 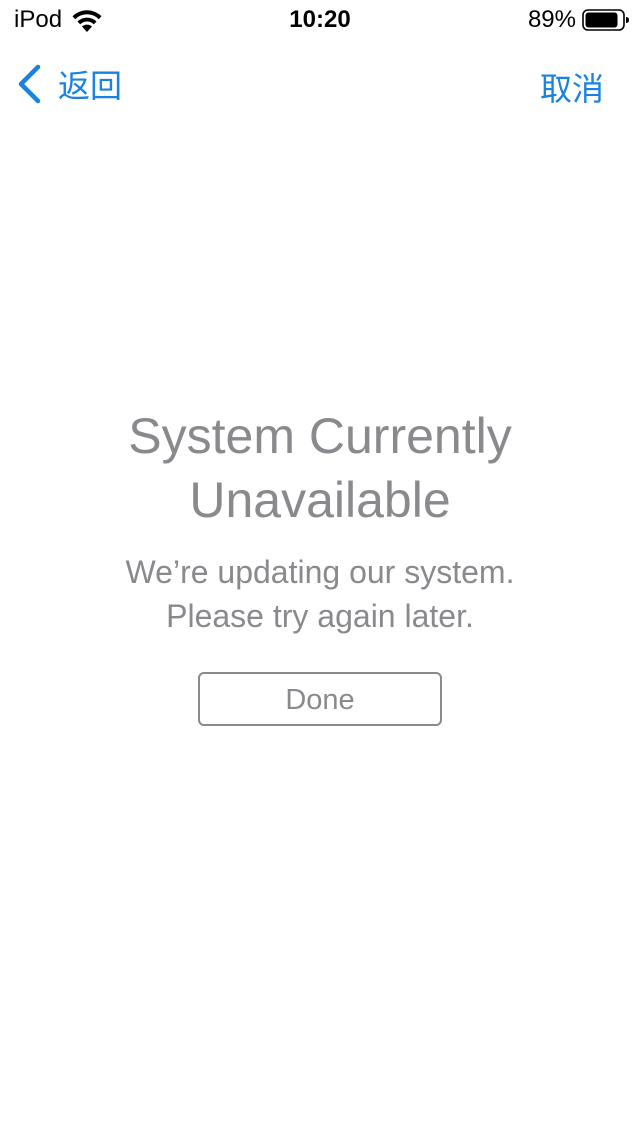 What do you see at coordinates (320, 572) in the screenshot?
I see `status-message-line-1: We’re updating our system.` at bounding box center [320, 572].